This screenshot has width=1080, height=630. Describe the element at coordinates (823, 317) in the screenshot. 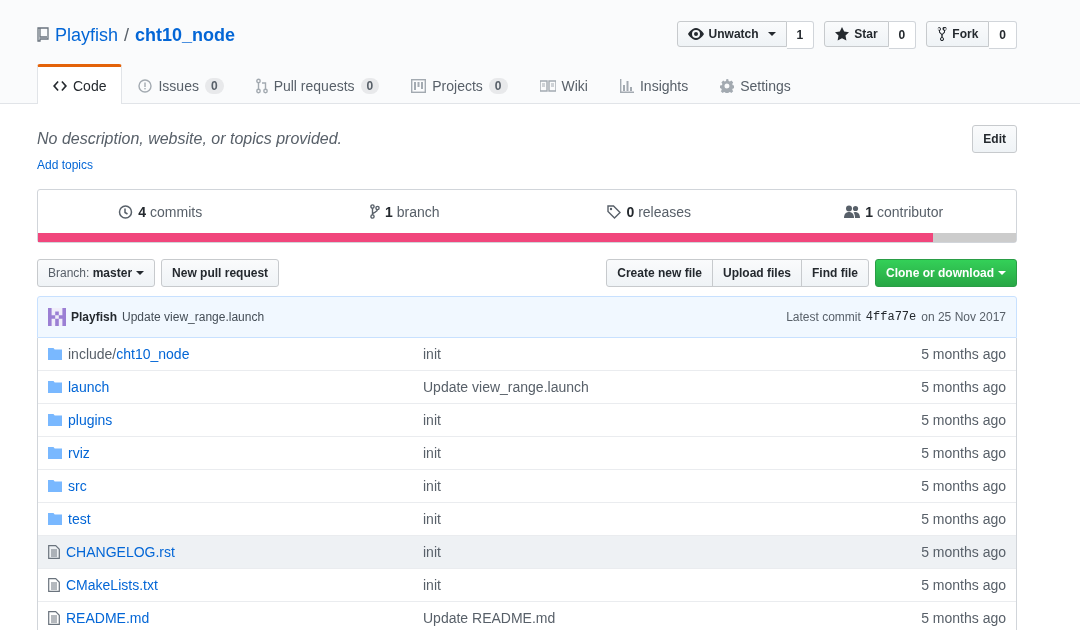

I see `latest-commit-label: Latest commit` at that location.